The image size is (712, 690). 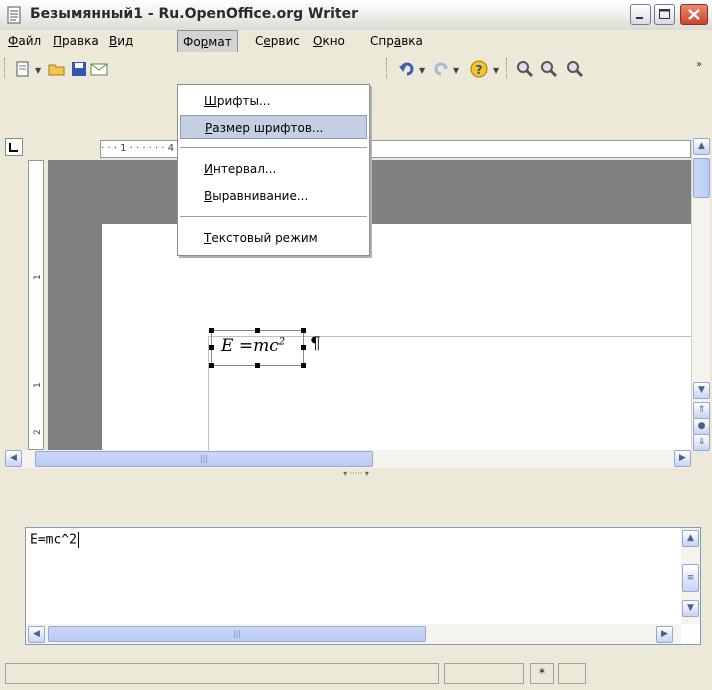 I want to click on tab-stop-selector, so click(x=14, y=147).